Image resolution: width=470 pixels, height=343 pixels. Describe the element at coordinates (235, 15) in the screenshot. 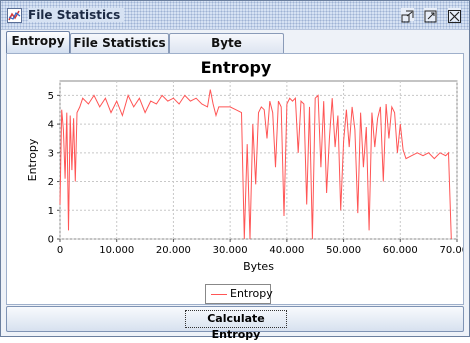

I see `title-bar: File Statistics` at that location.